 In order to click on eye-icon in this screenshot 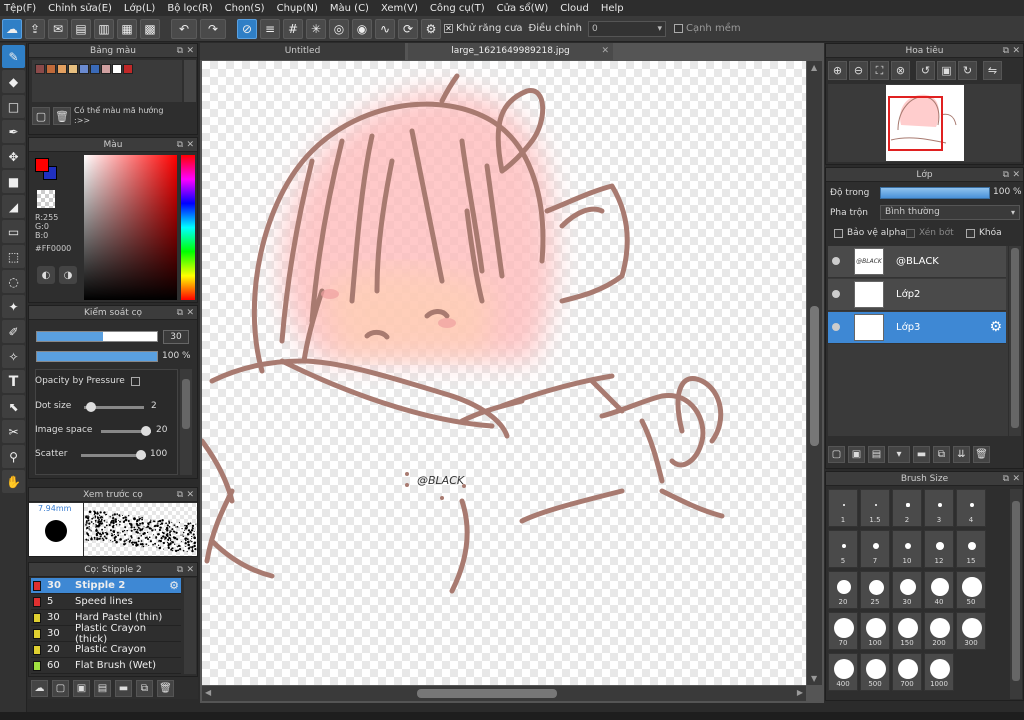, I will do `click(836, 261)`.